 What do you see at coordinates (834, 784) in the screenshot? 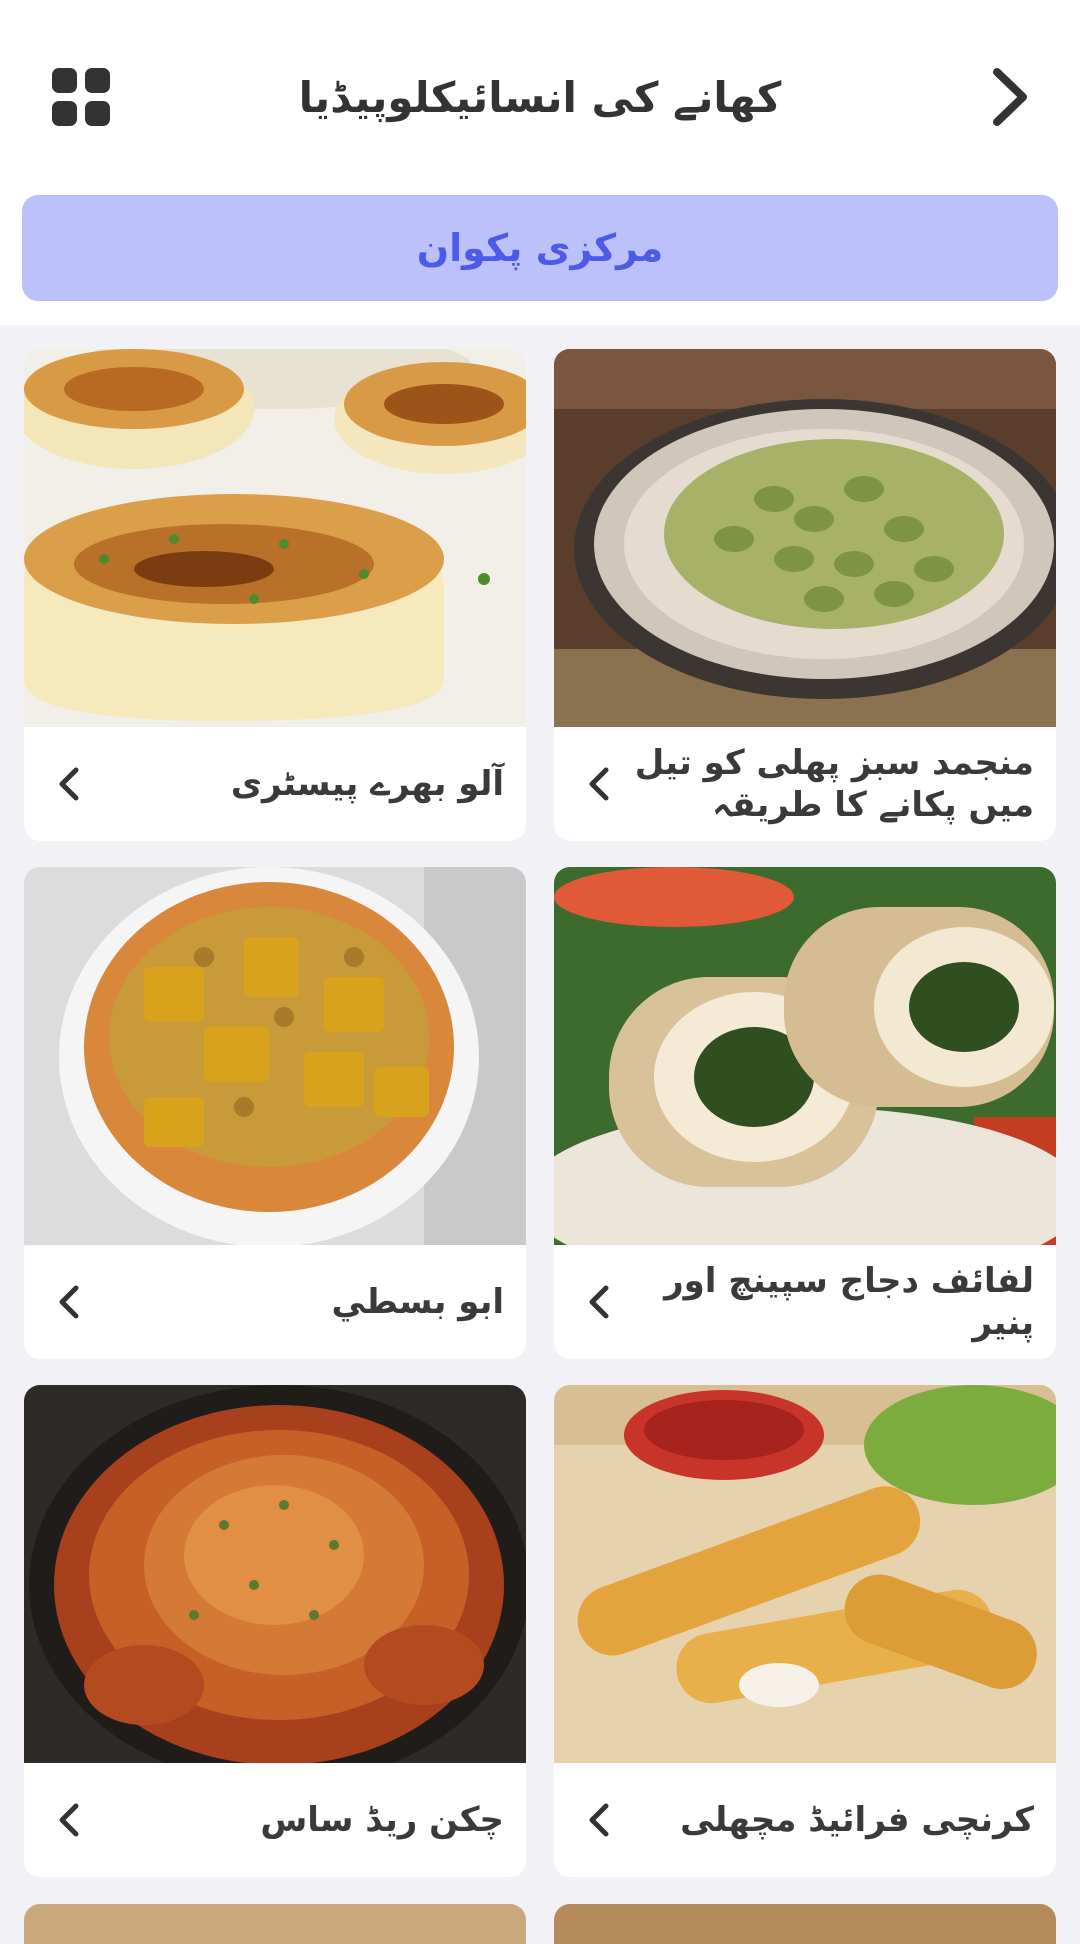
I see `recipe-title: منجمد سبز پھلی کو تیل میں پکانے کا طریقہ` at bounding box center [834, 784].